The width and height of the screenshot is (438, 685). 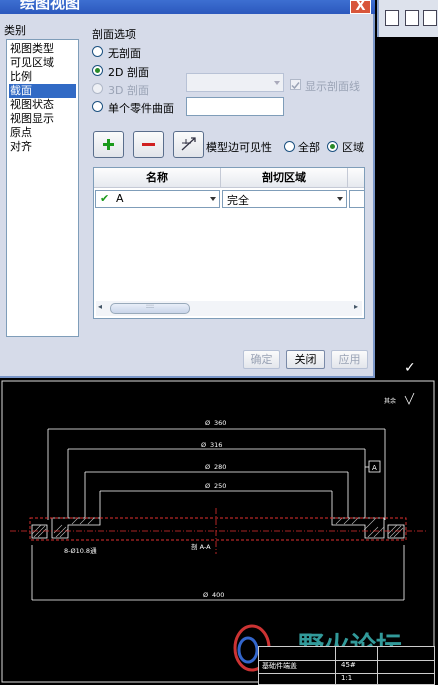 What do you see at coordinates (216, 445) in the screenshot?
I see `dim-value-316: 316` at bounding box center [216, 445].